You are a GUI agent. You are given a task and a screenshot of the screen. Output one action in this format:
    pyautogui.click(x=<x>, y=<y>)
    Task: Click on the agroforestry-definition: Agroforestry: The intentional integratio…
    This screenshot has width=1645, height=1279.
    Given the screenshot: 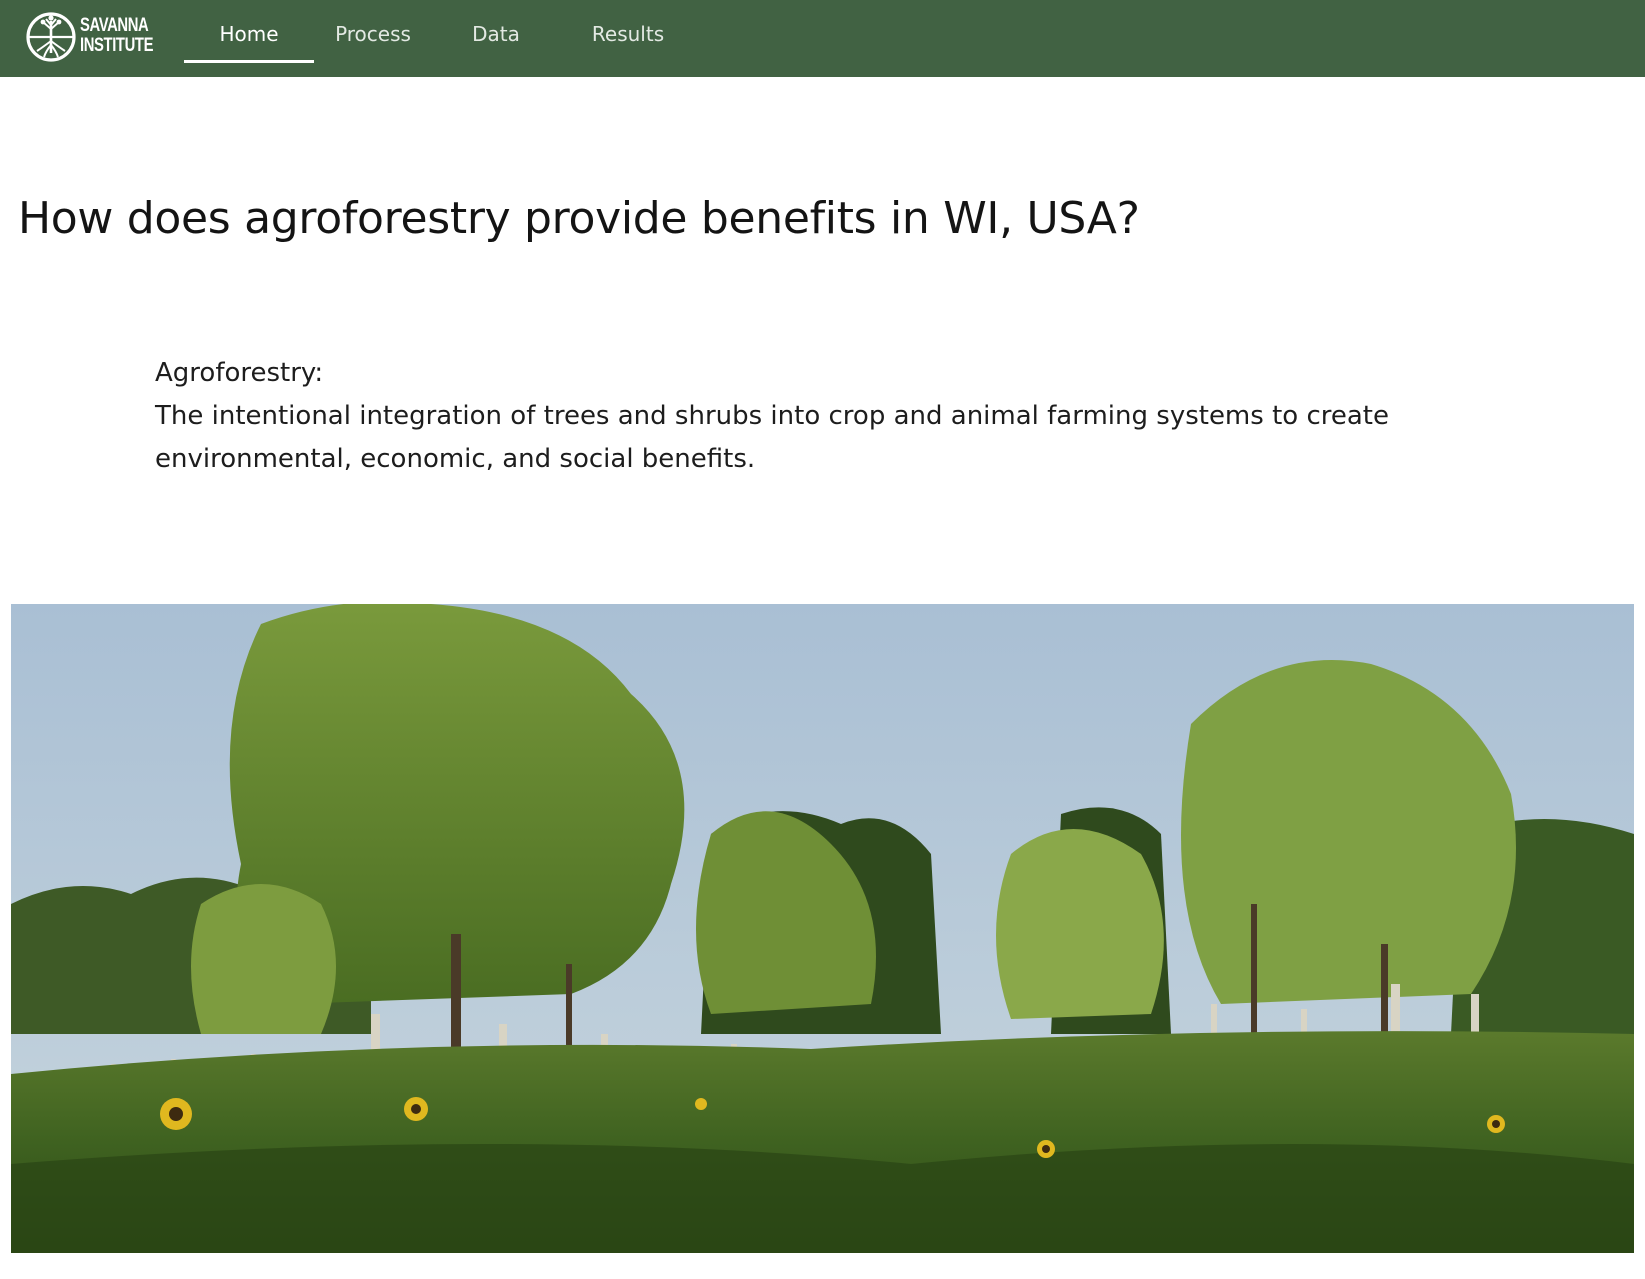 What is the action you would take?
    pyautogui.click(x=775, y=416)
    